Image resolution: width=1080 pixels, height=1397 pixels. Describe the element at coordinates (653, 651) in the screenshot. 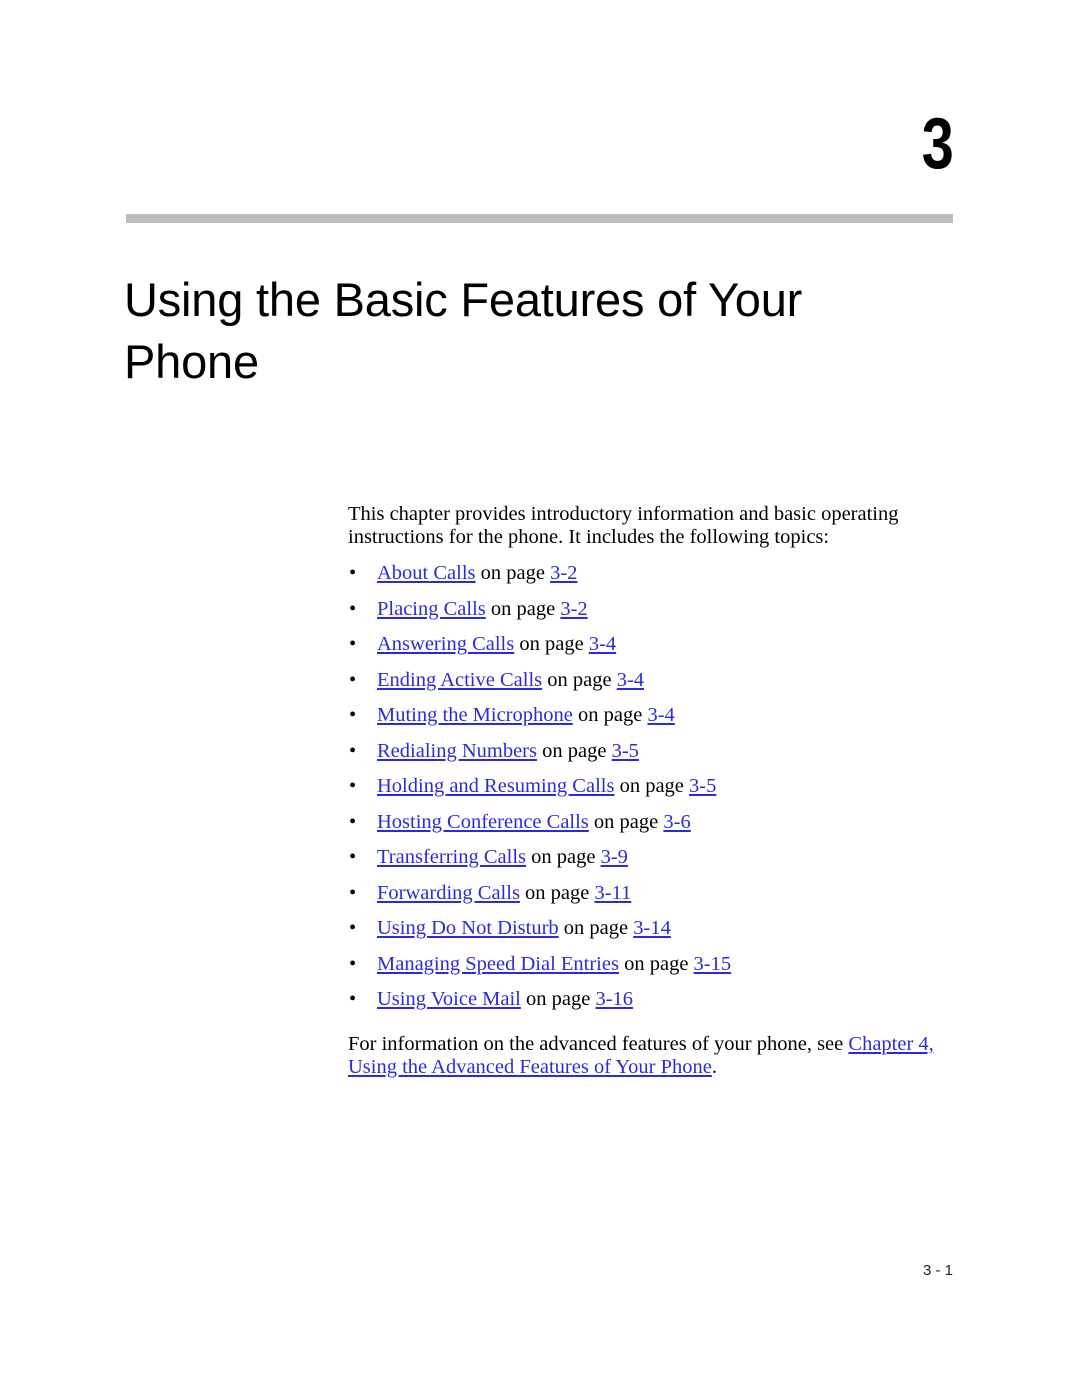

I see `list-item: • Answering Calls on page 3-4` at that location.